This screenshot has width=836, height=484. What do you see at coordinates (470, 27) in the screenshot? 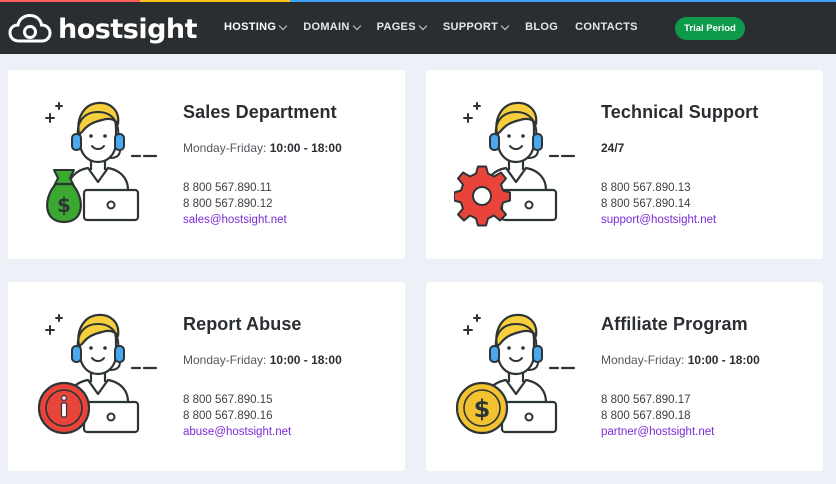
I see `nav-label: SUPPORT` at bounding box center [470, 27].